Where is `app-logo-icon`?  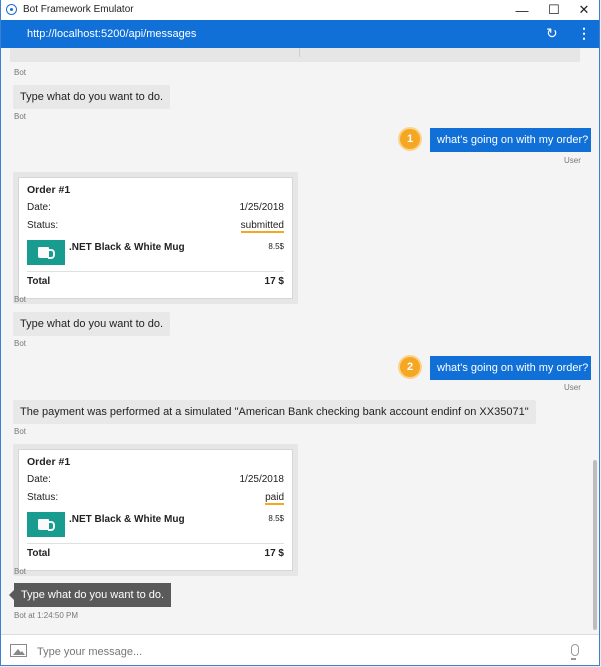
app-logo-icon is located at coordinates (11, 9).